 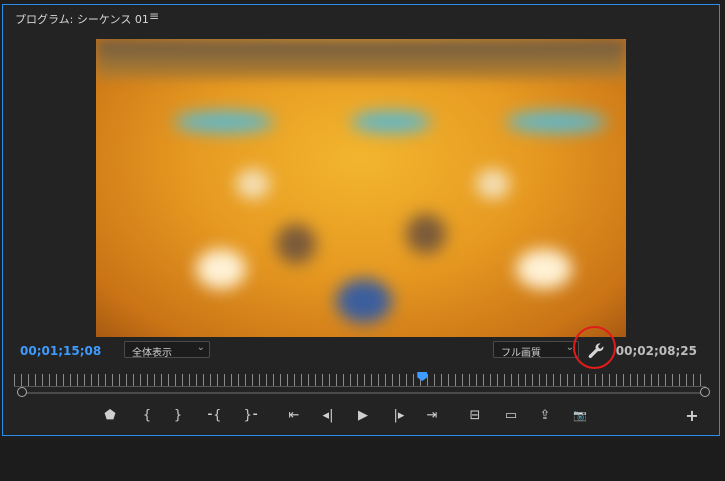 I want to click on time-ruler, so click(x=360, y=380).